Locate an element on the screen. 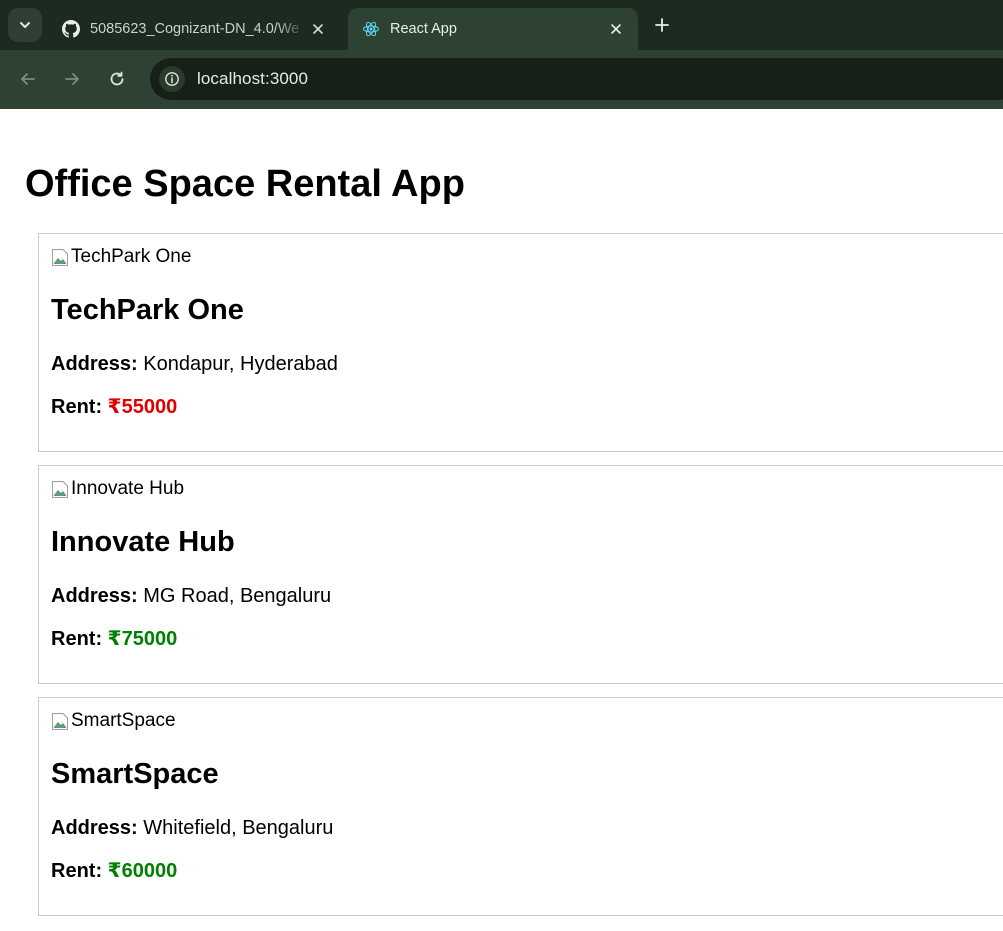 This screenshot has height=931, width=1003. office-image-alt: SmartSpace is located at coordinates (123, 720).